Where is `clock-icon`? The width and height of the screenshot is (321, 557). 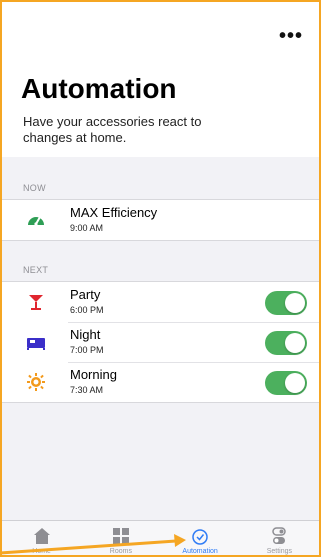 clock-icon is located at coordinates (200, 536).